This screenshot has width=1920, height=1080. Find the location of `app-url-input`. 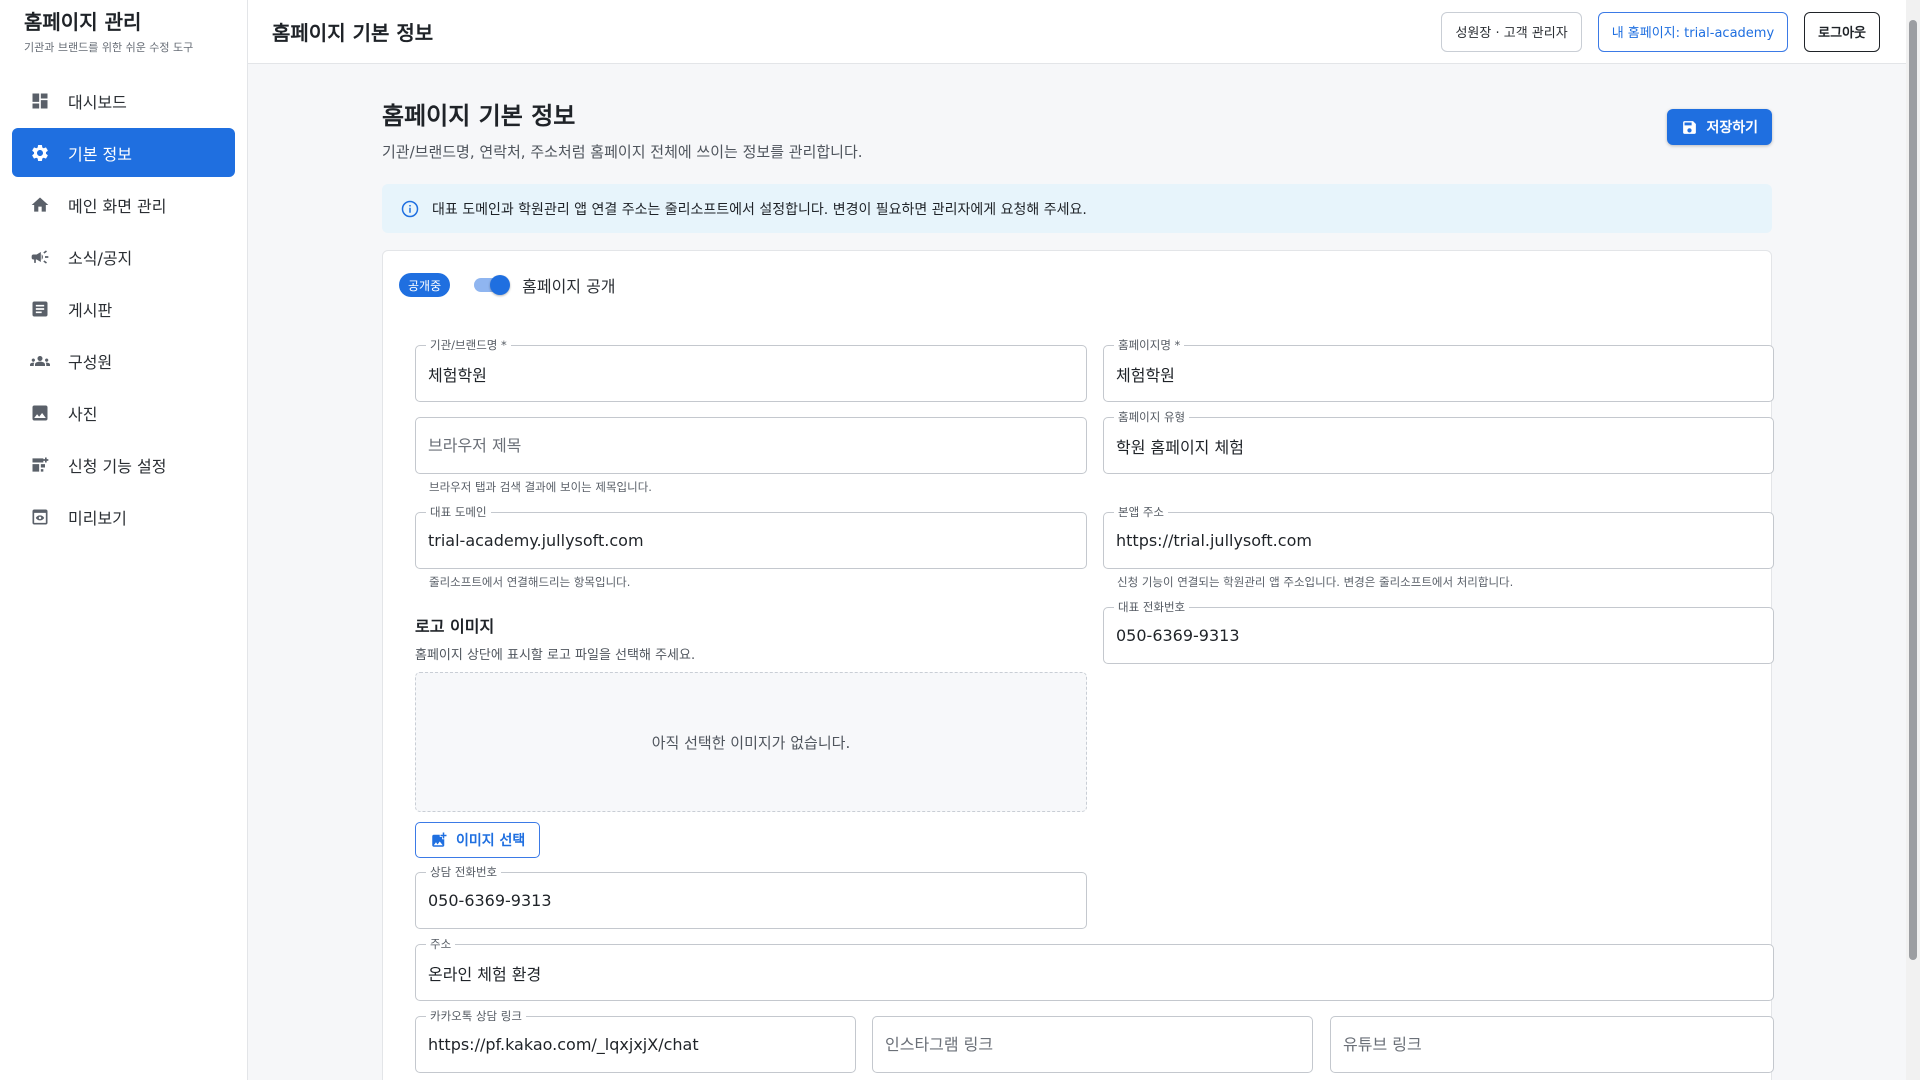

app-url-input is located at coordinates (1438, 540).